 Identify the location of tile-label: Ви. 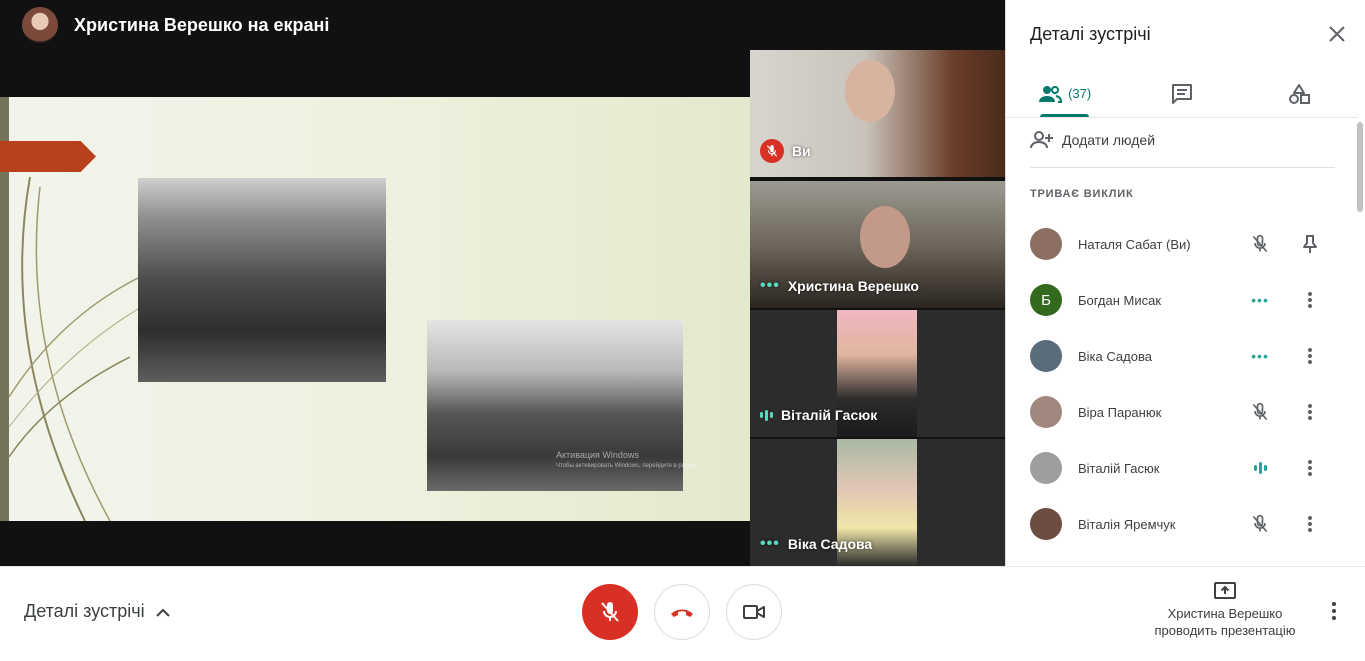
(785, 151).